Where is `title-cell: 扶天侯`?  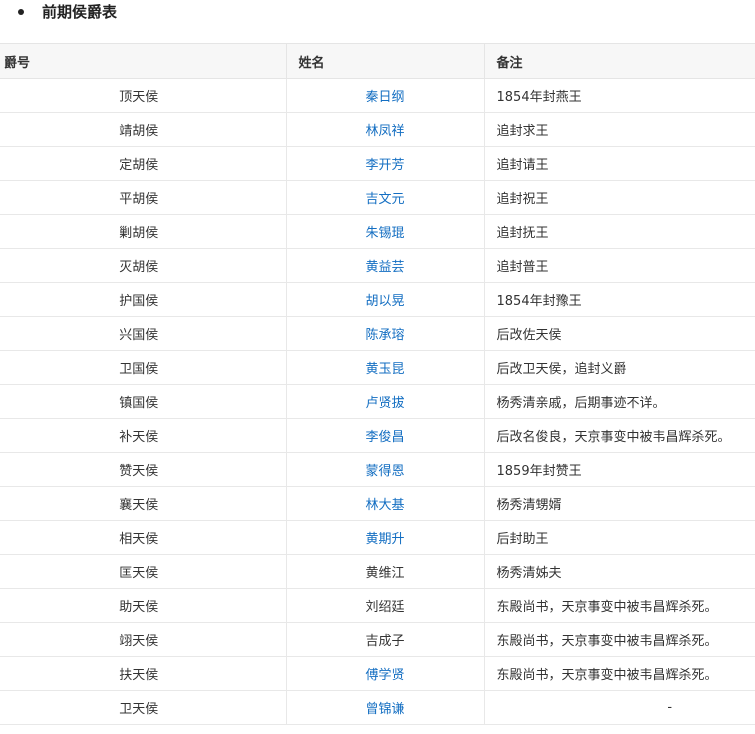
title-cell: 扶天侯 is located at coordinates (143, 673).